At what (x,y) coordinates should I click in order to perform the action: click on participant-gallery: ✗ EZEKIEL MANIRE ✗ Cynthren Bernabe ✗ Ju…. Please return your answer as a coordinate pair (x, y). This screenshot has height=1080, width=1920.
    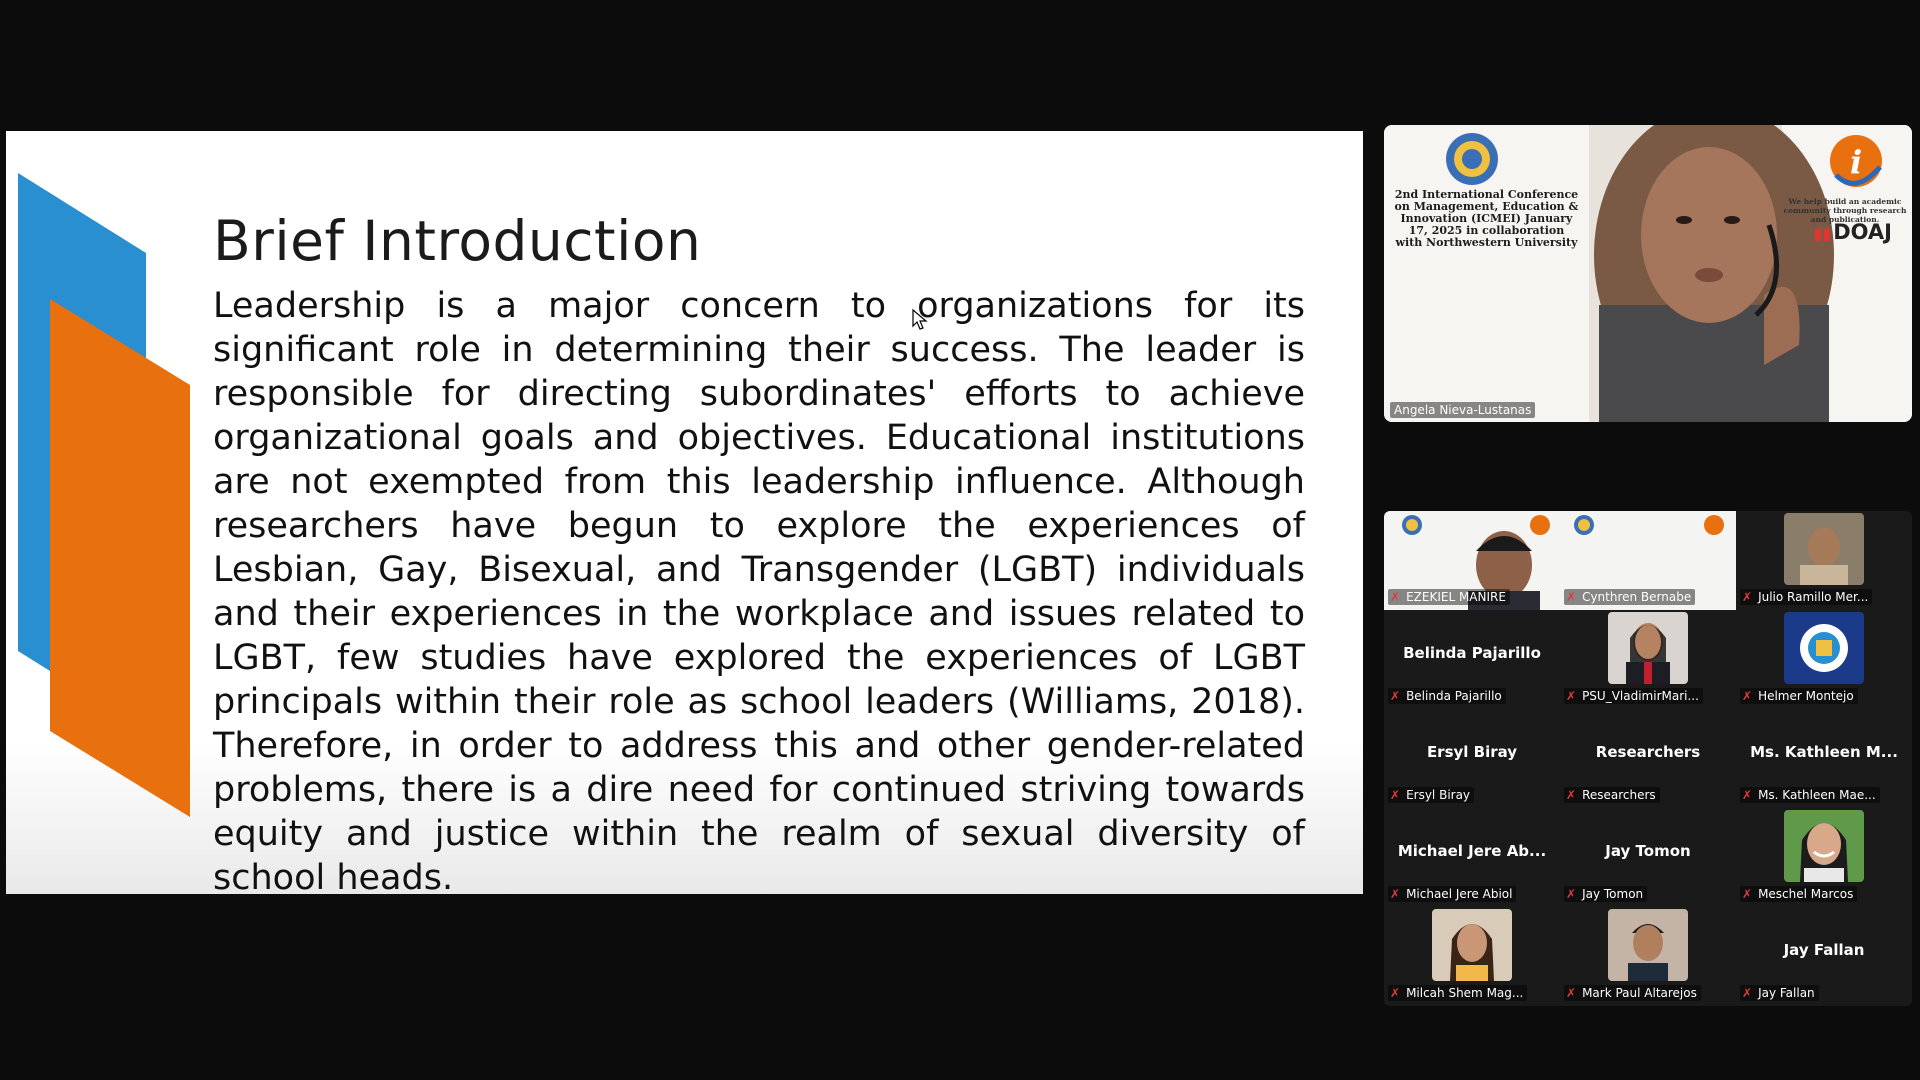
    Looking at the image, I should click on (1648, 758).